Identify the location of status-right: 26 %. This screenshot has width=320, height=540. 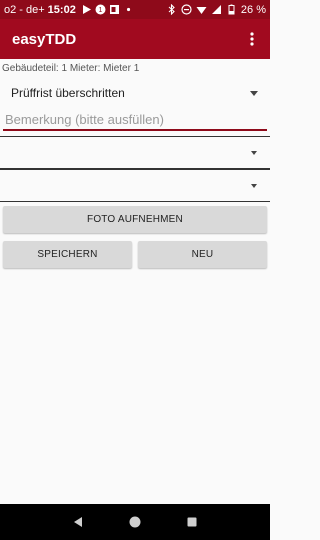
(216, 10).